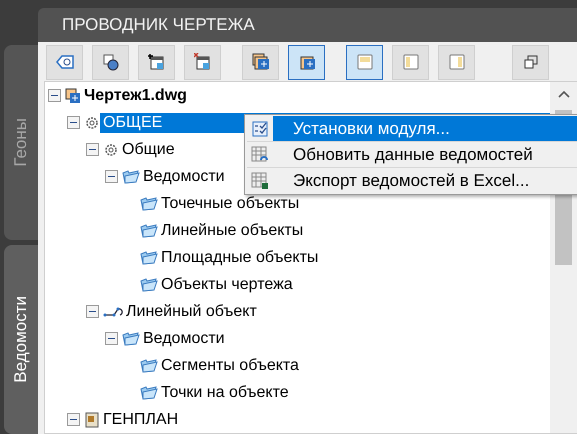 Image resolution: width=577 pixels, height=434 pixels. Describe the element at coordinates (240, 258) in the screenshot. I see `tree-item: Площадные объекты` at that location.